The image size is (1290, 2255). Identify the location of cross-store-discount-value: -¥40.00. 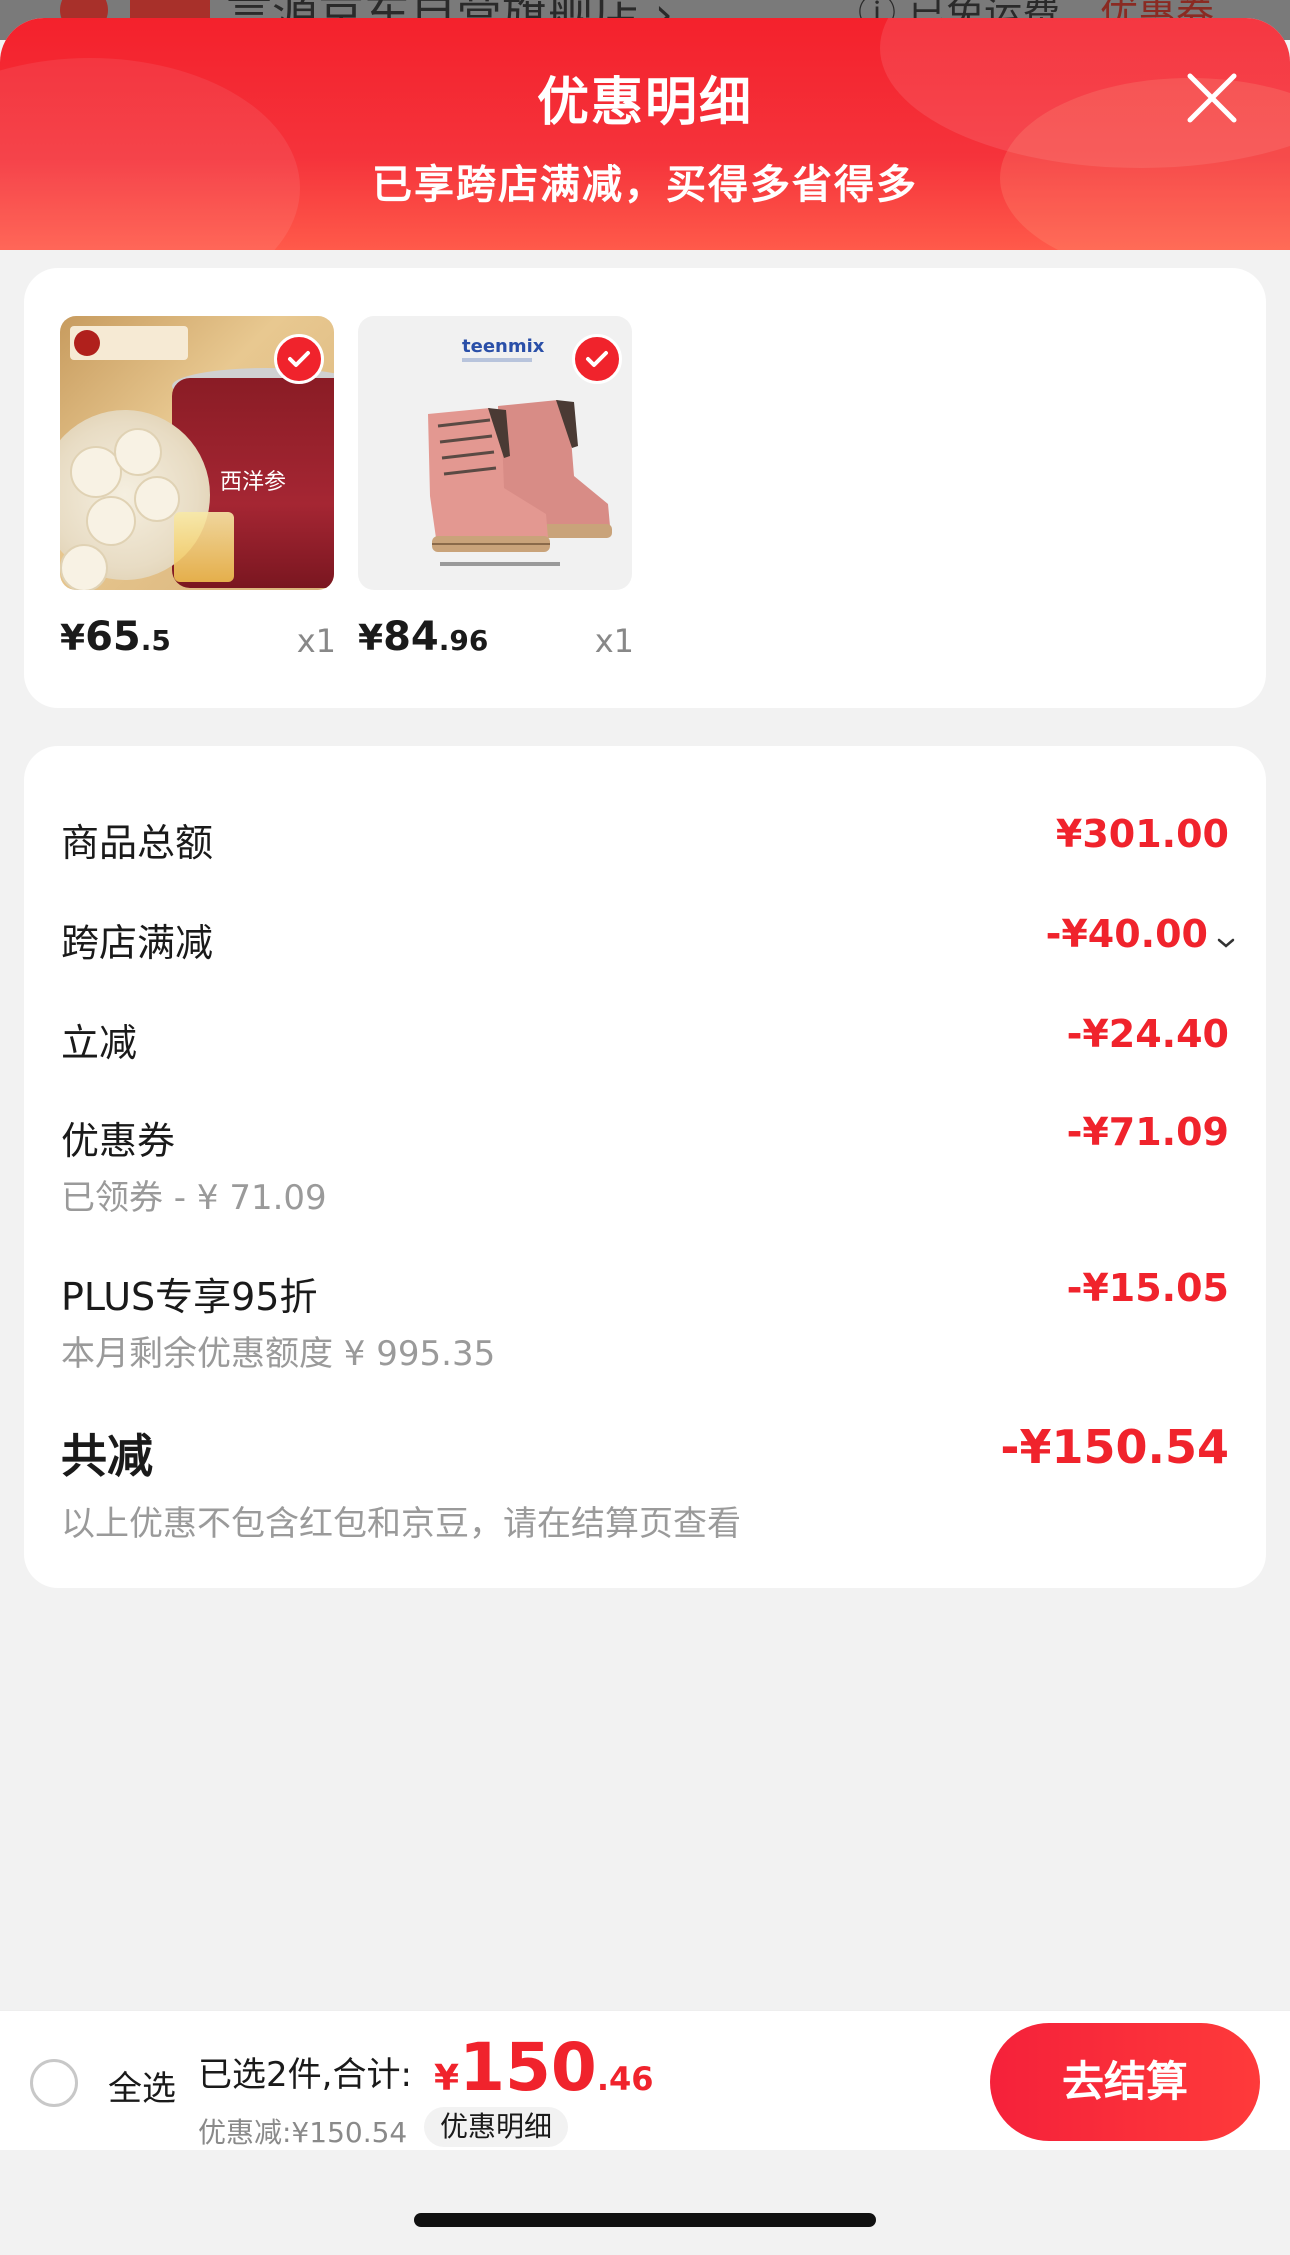
(1141, 935).